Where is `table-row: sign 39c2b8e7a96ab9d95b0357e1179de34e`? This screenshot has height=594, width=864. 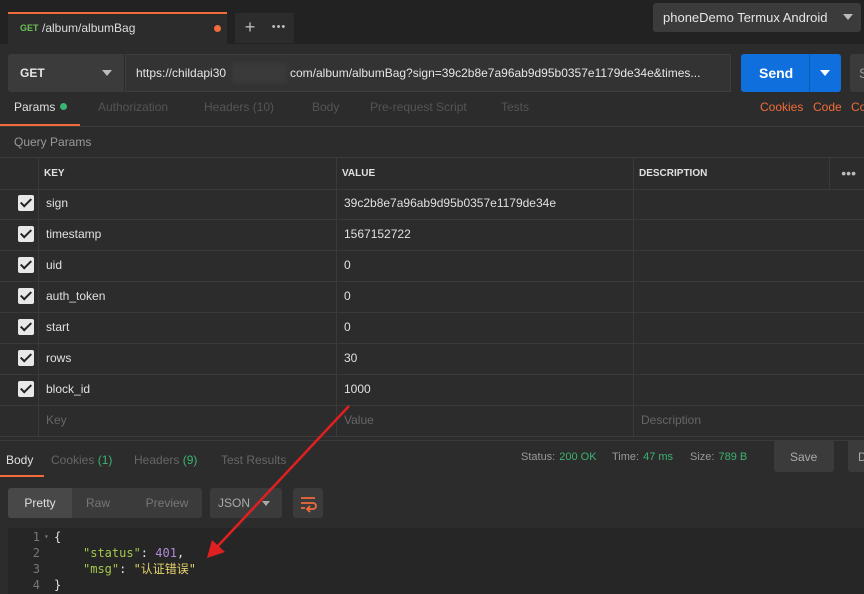
table-row: sign 39c2b8e7a96ab9d95b0357e1179de34e is located at coordinates (432, 204).